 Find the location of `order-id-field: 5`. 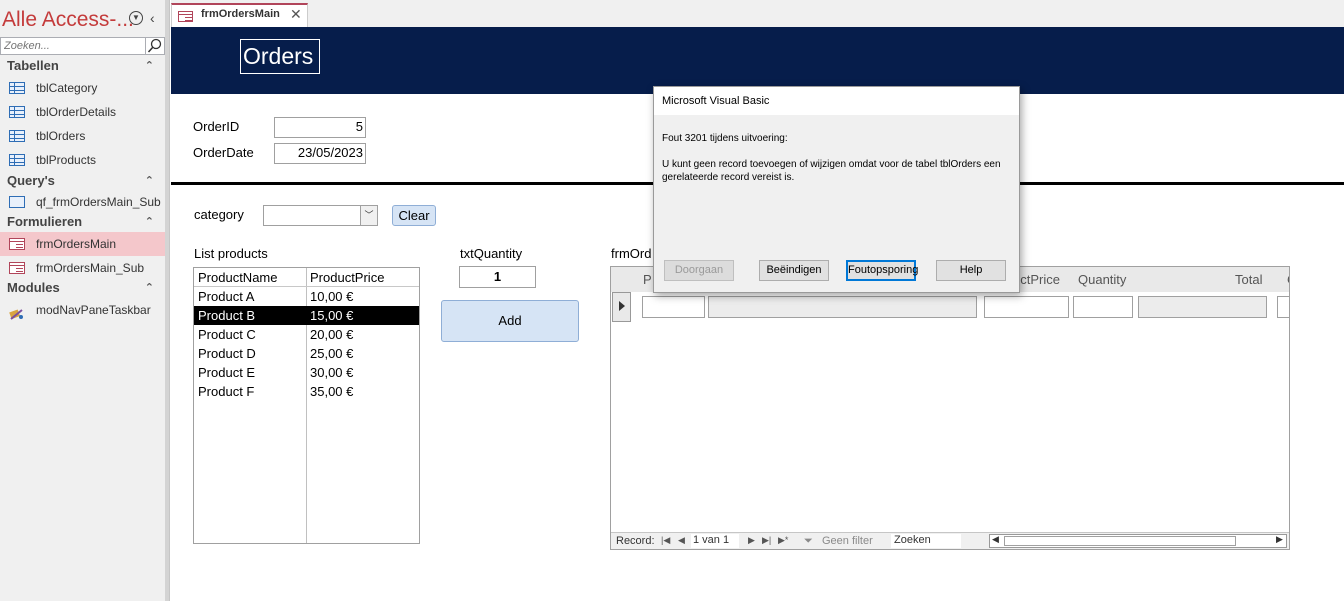

order-id-field: 5 is located at coordinates (320, 127).